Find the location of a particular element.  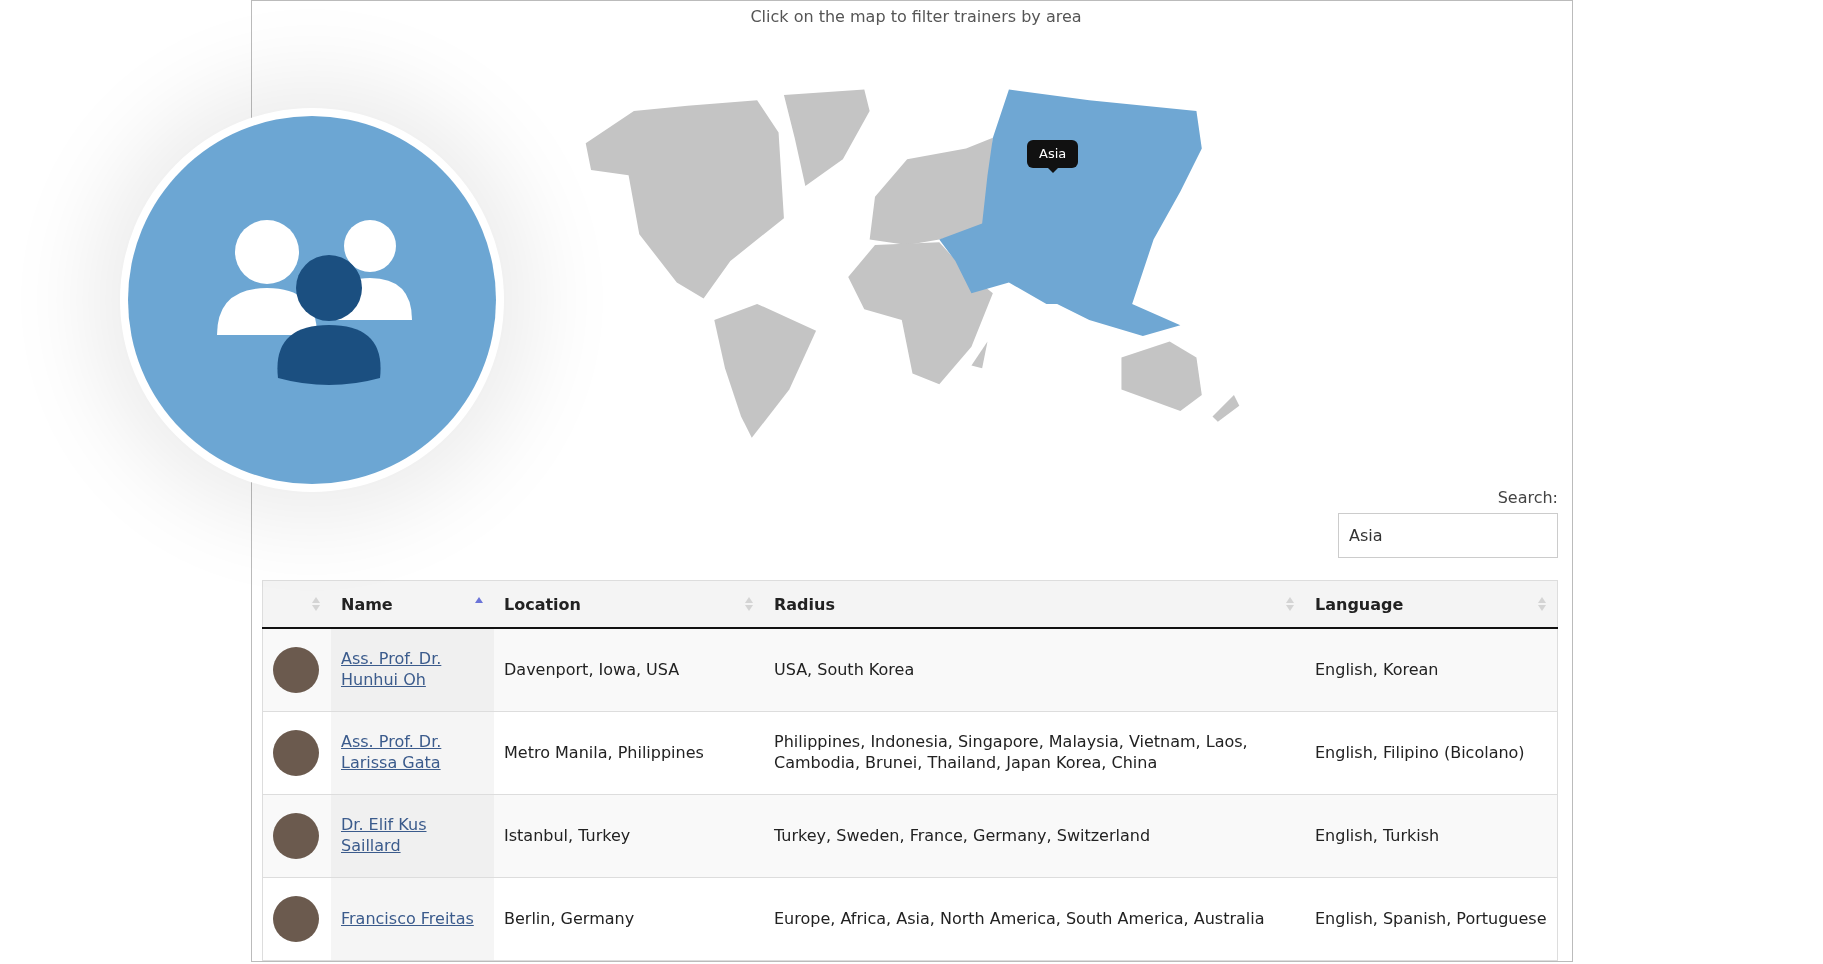

radius-text: Philippines, Indonesia, Singapore, Malaysia, Vietnam, Laos, Cambodia, Brunei, Thailand, Japan Korea, China is located at coordinates (1011, 752).